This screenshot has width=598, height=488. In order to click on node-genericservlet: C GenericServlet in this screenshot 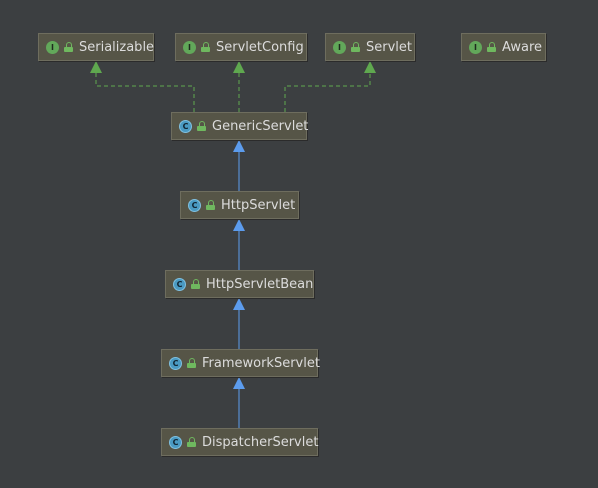, I will do `click(240, 126)`.